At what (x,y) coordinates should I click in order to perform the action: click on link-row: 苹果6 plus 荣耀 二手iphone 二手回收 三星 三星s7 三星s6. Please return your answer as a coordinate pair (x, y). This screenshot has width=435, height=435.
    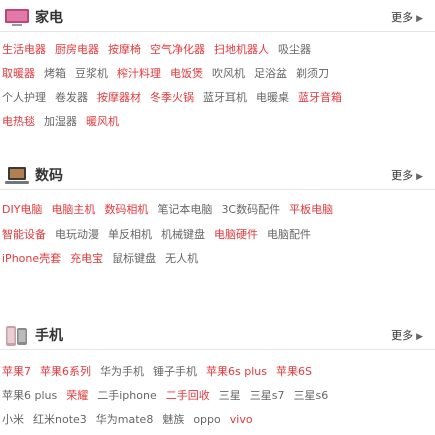
    Looking at the image, I should click on (168, 396).